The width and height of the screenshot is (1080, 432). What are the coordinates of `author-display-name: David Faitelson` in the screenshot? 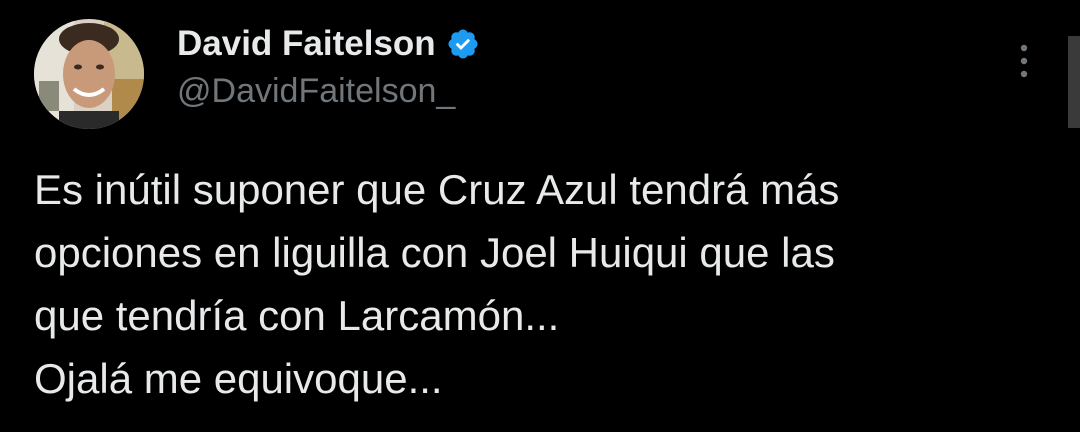 It's located at (306, 44).